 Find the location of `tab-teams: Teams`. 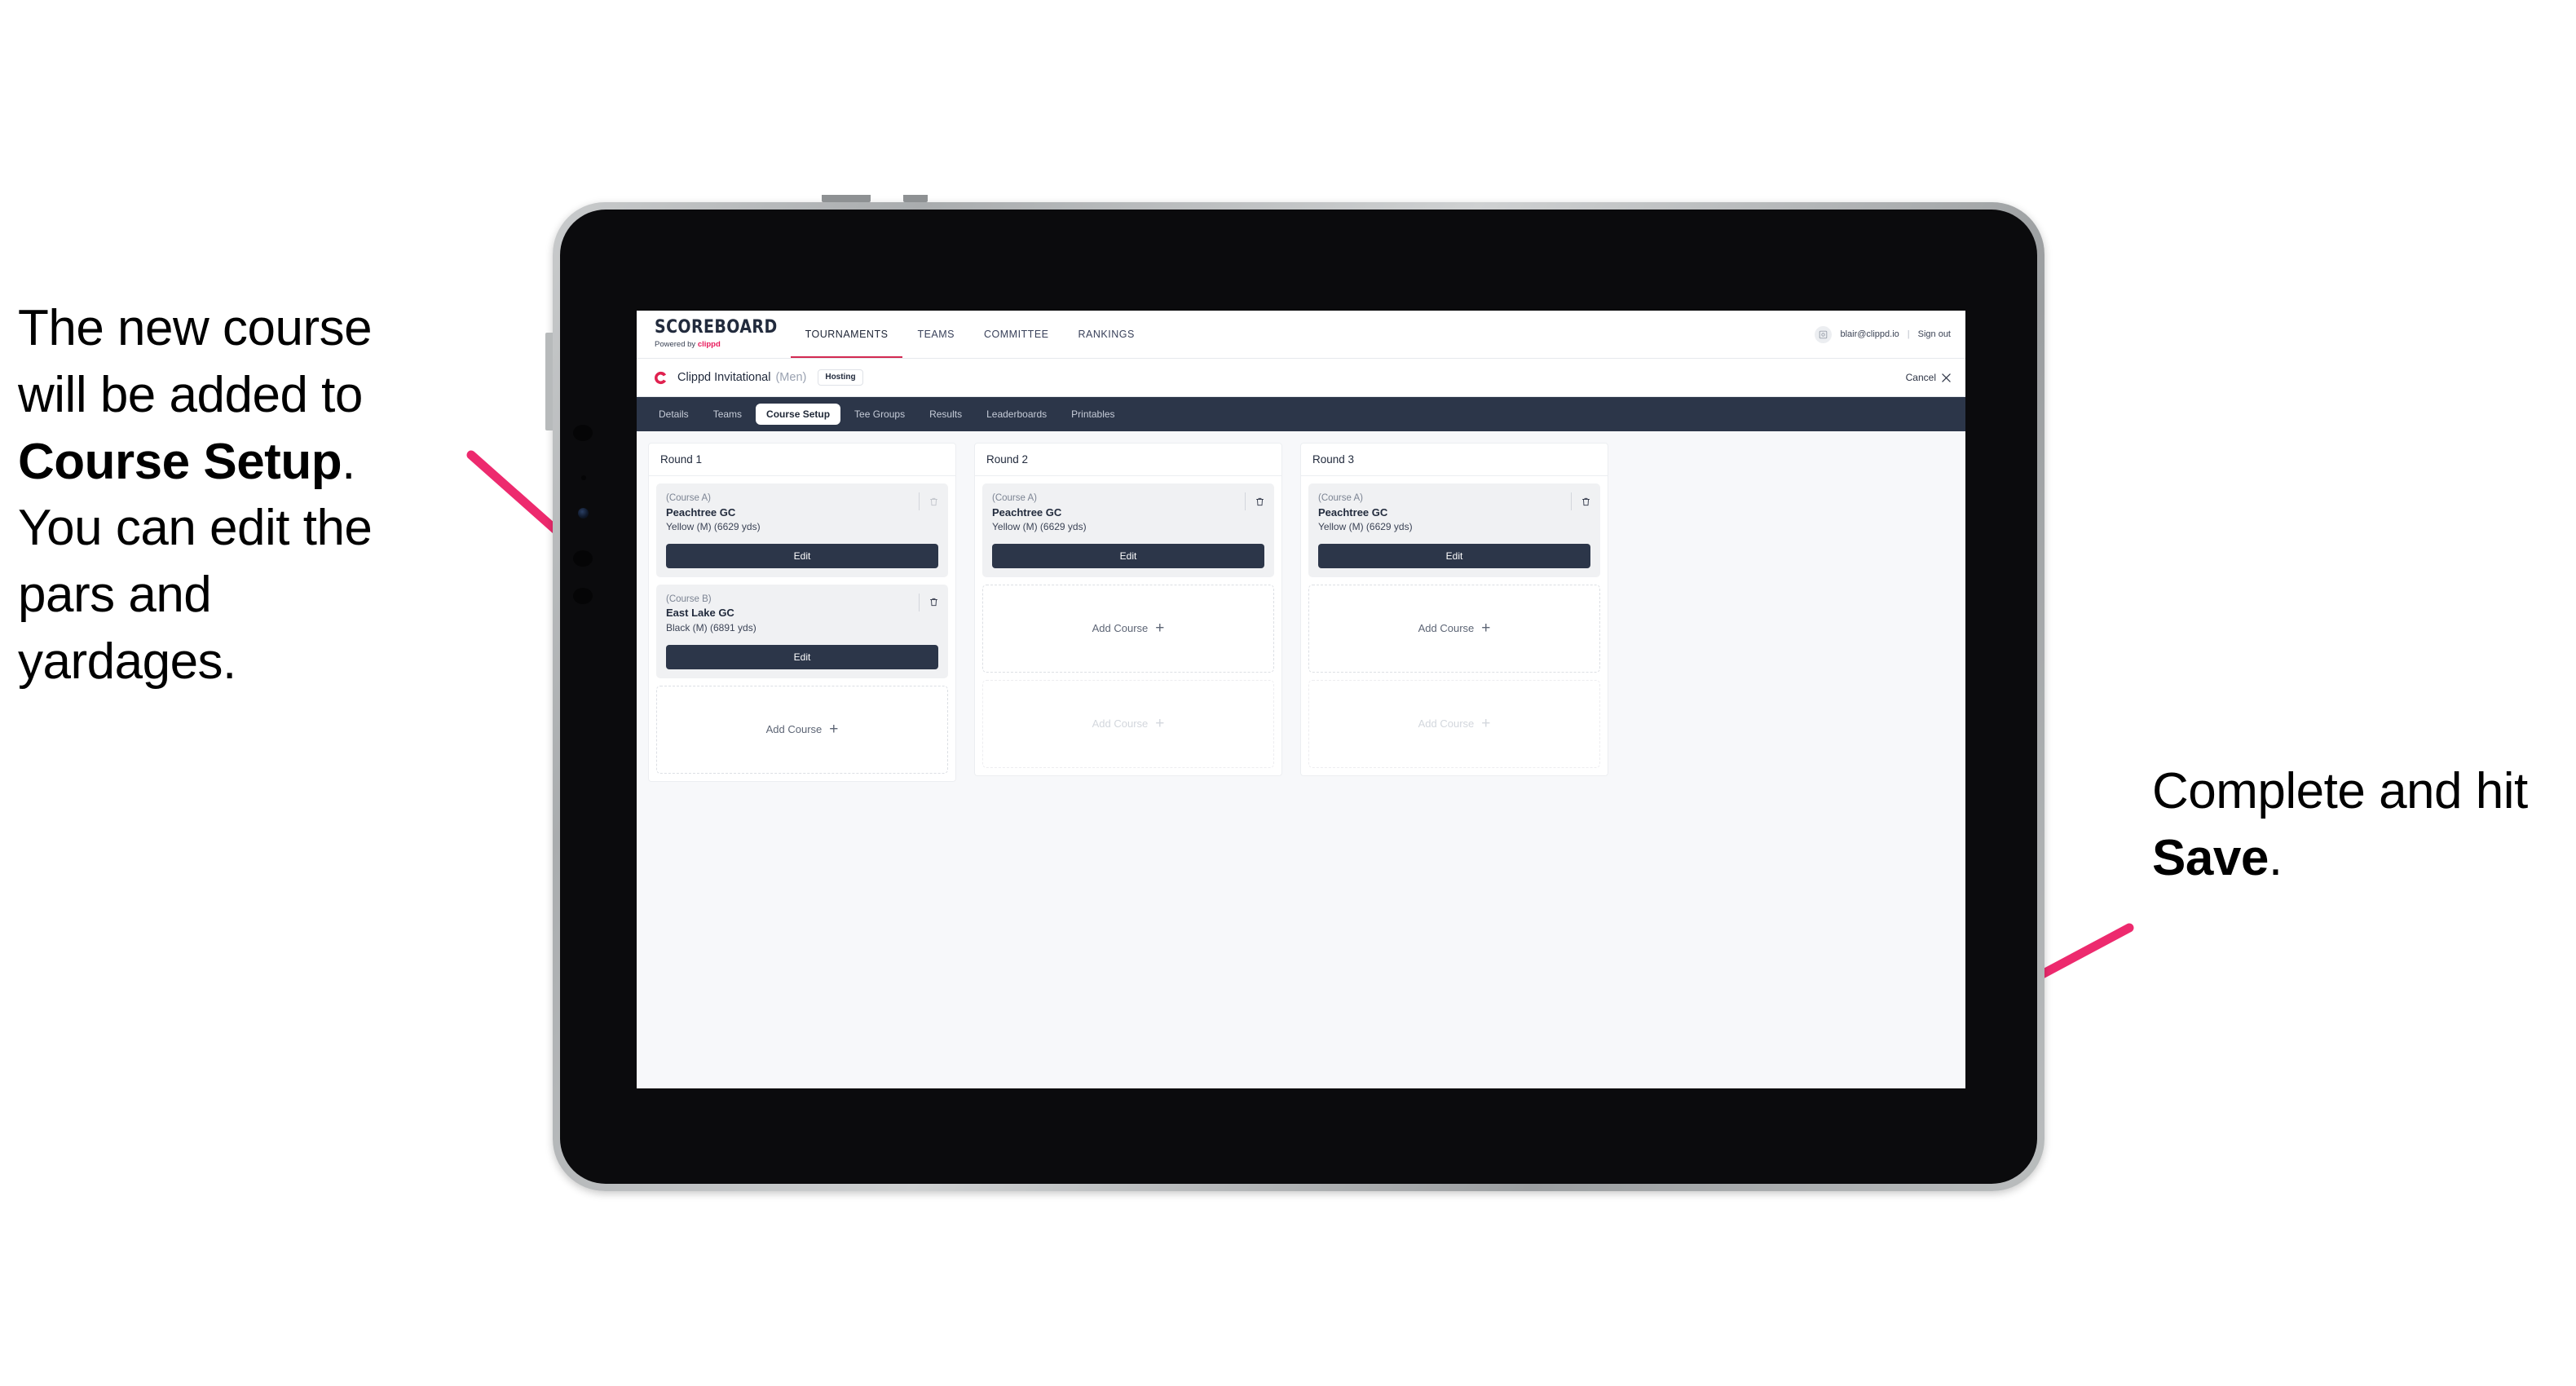

tab-teams: Teams is located at coordinates (727, 415).